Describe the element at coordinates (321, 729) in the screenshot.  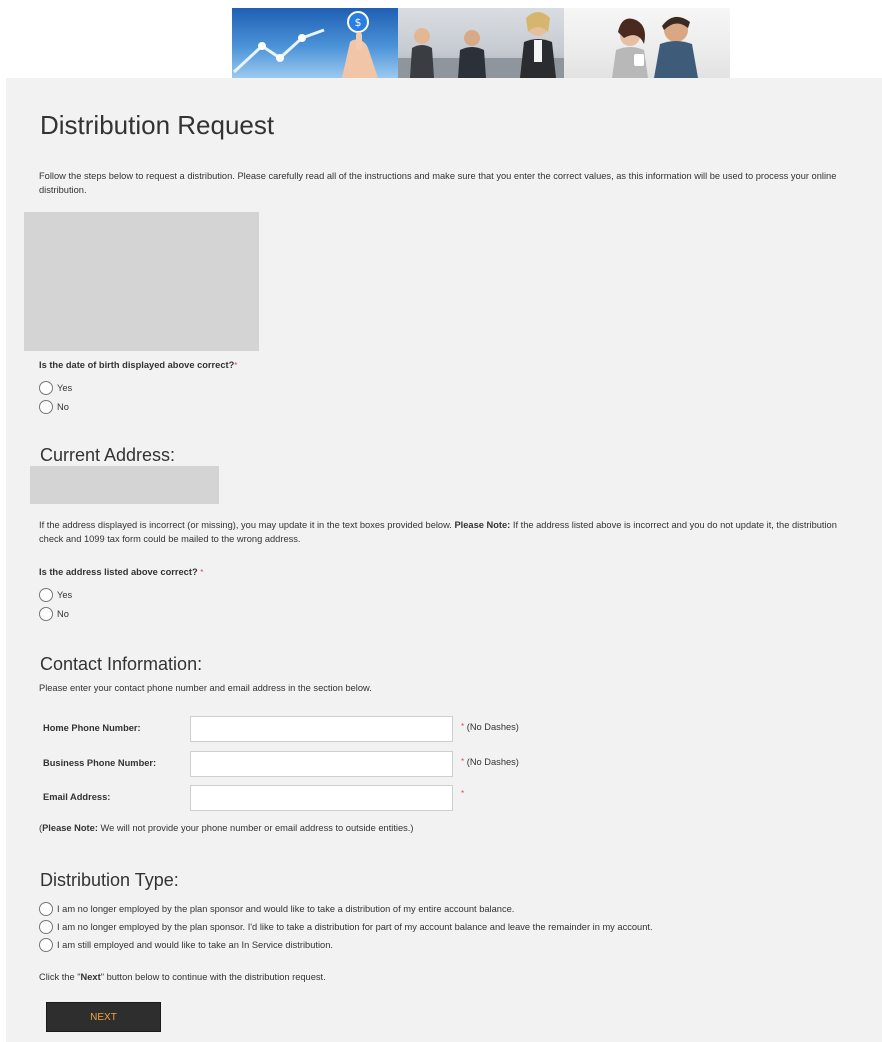
I see `home-phone-input` at that location.